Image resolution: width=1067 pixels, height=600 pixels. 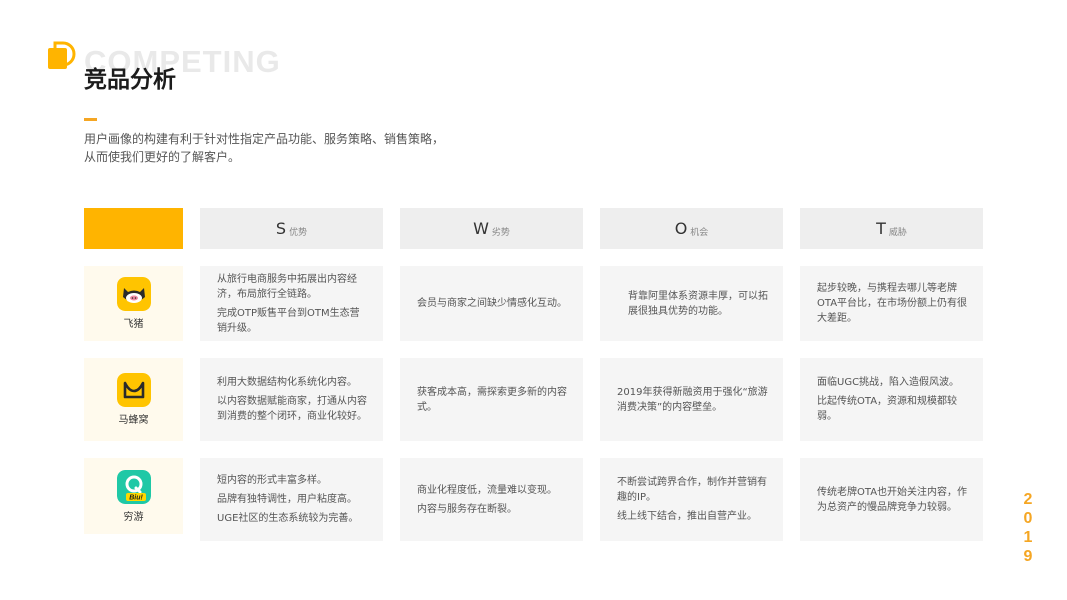 I want to click on cell-text: 2019年获得新融资用于强化“旅游消费决策”的内容壁垒。, so click(x=692, y=399).